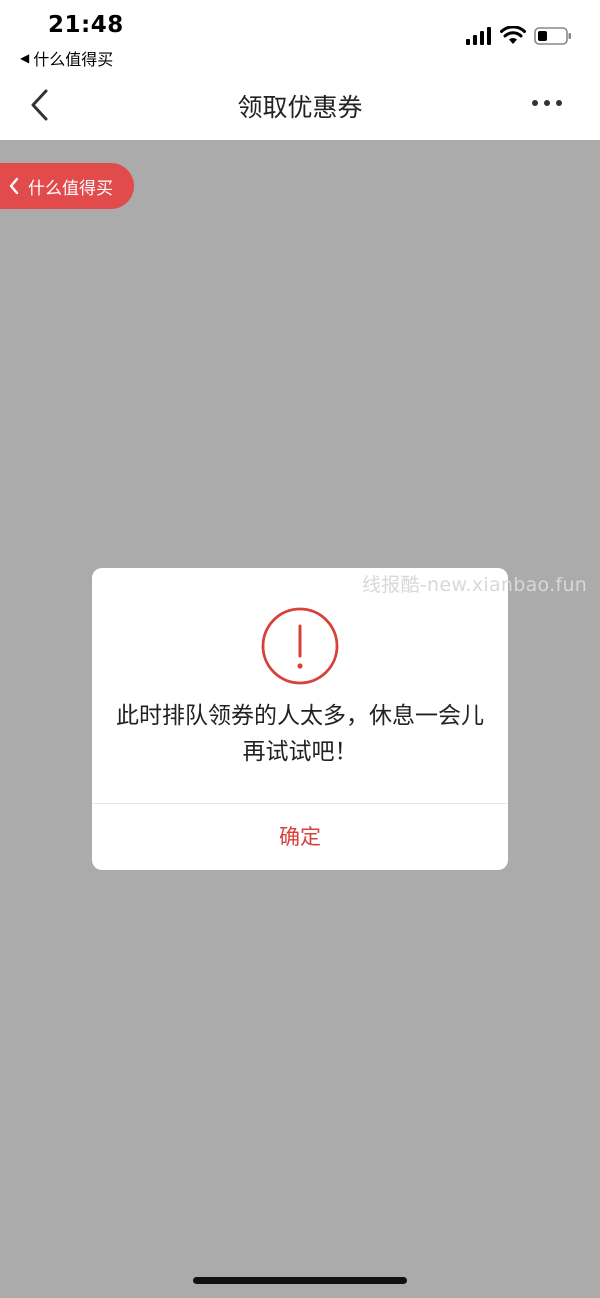 This screenshot has height=1298, width=600. Describe the element at coordinates (300, 1280) in the screenshot. I see `home-indicator` at that location.